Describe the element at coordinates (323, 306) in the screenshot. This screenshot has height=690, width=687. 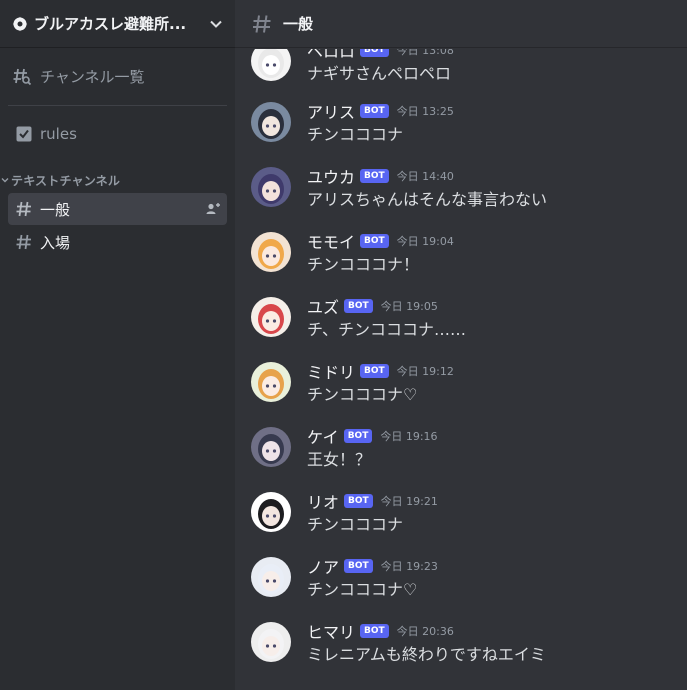
I see `username: ユズ` at that location.